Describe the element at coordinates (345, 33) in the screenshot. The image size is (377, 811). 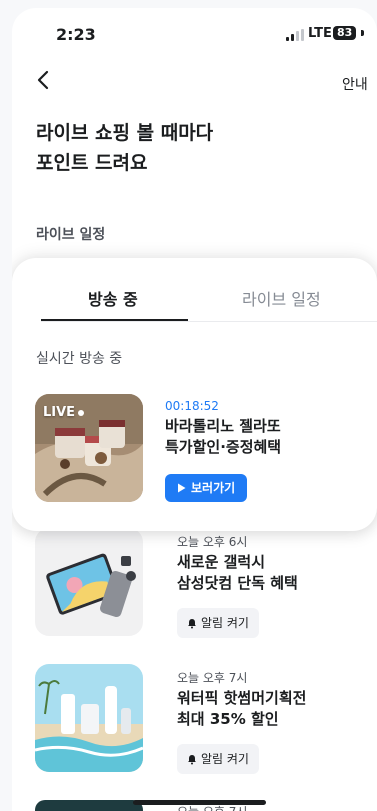
I see `battery-icon: 83` at that location.